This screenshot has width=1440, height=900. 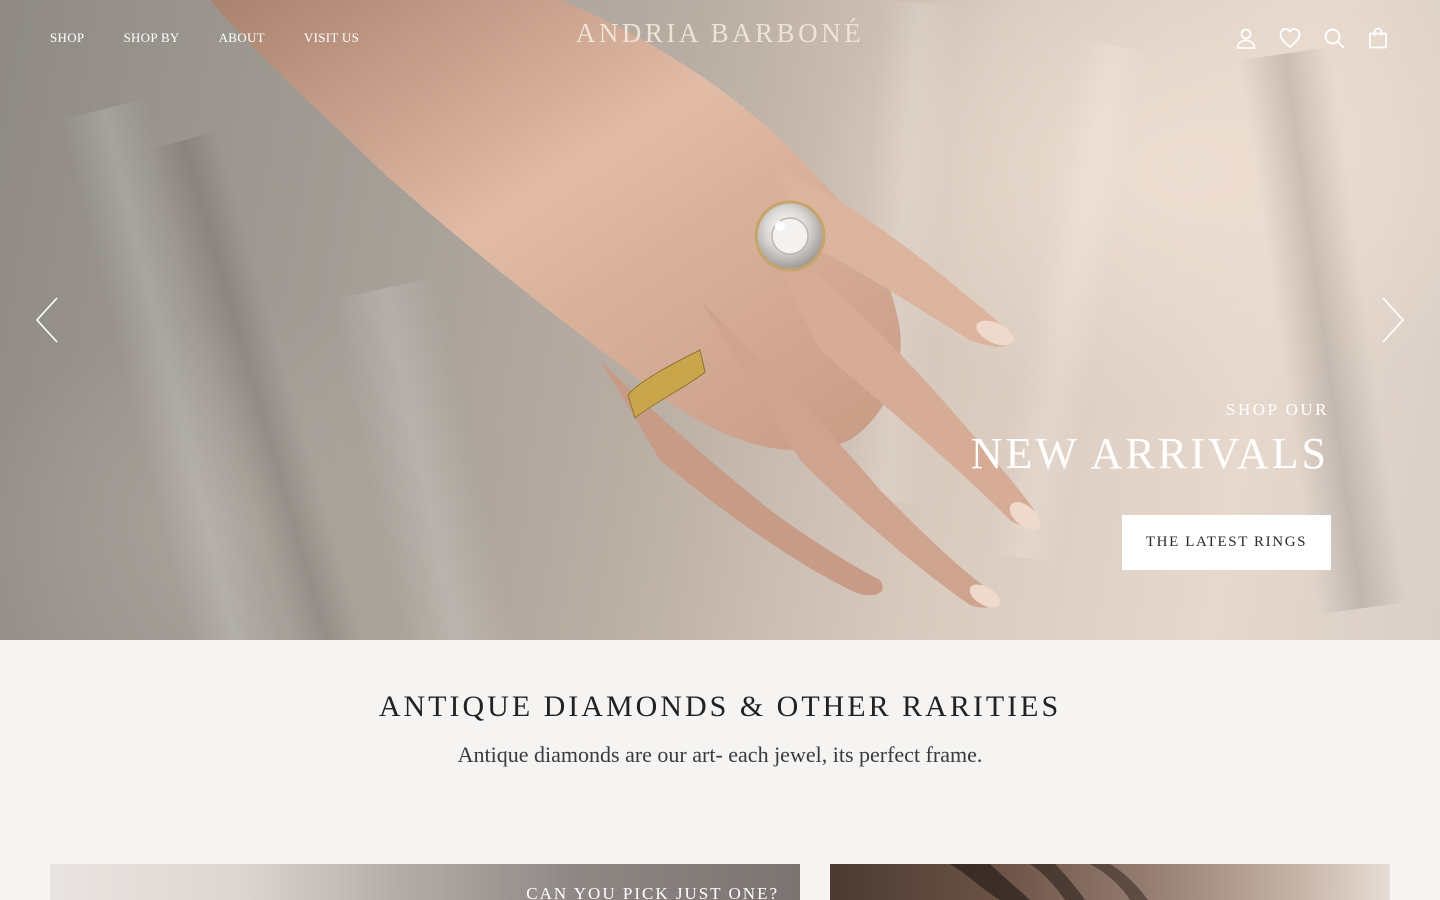 I want to click on carousel-next-button, so click(x=1393, y=320).